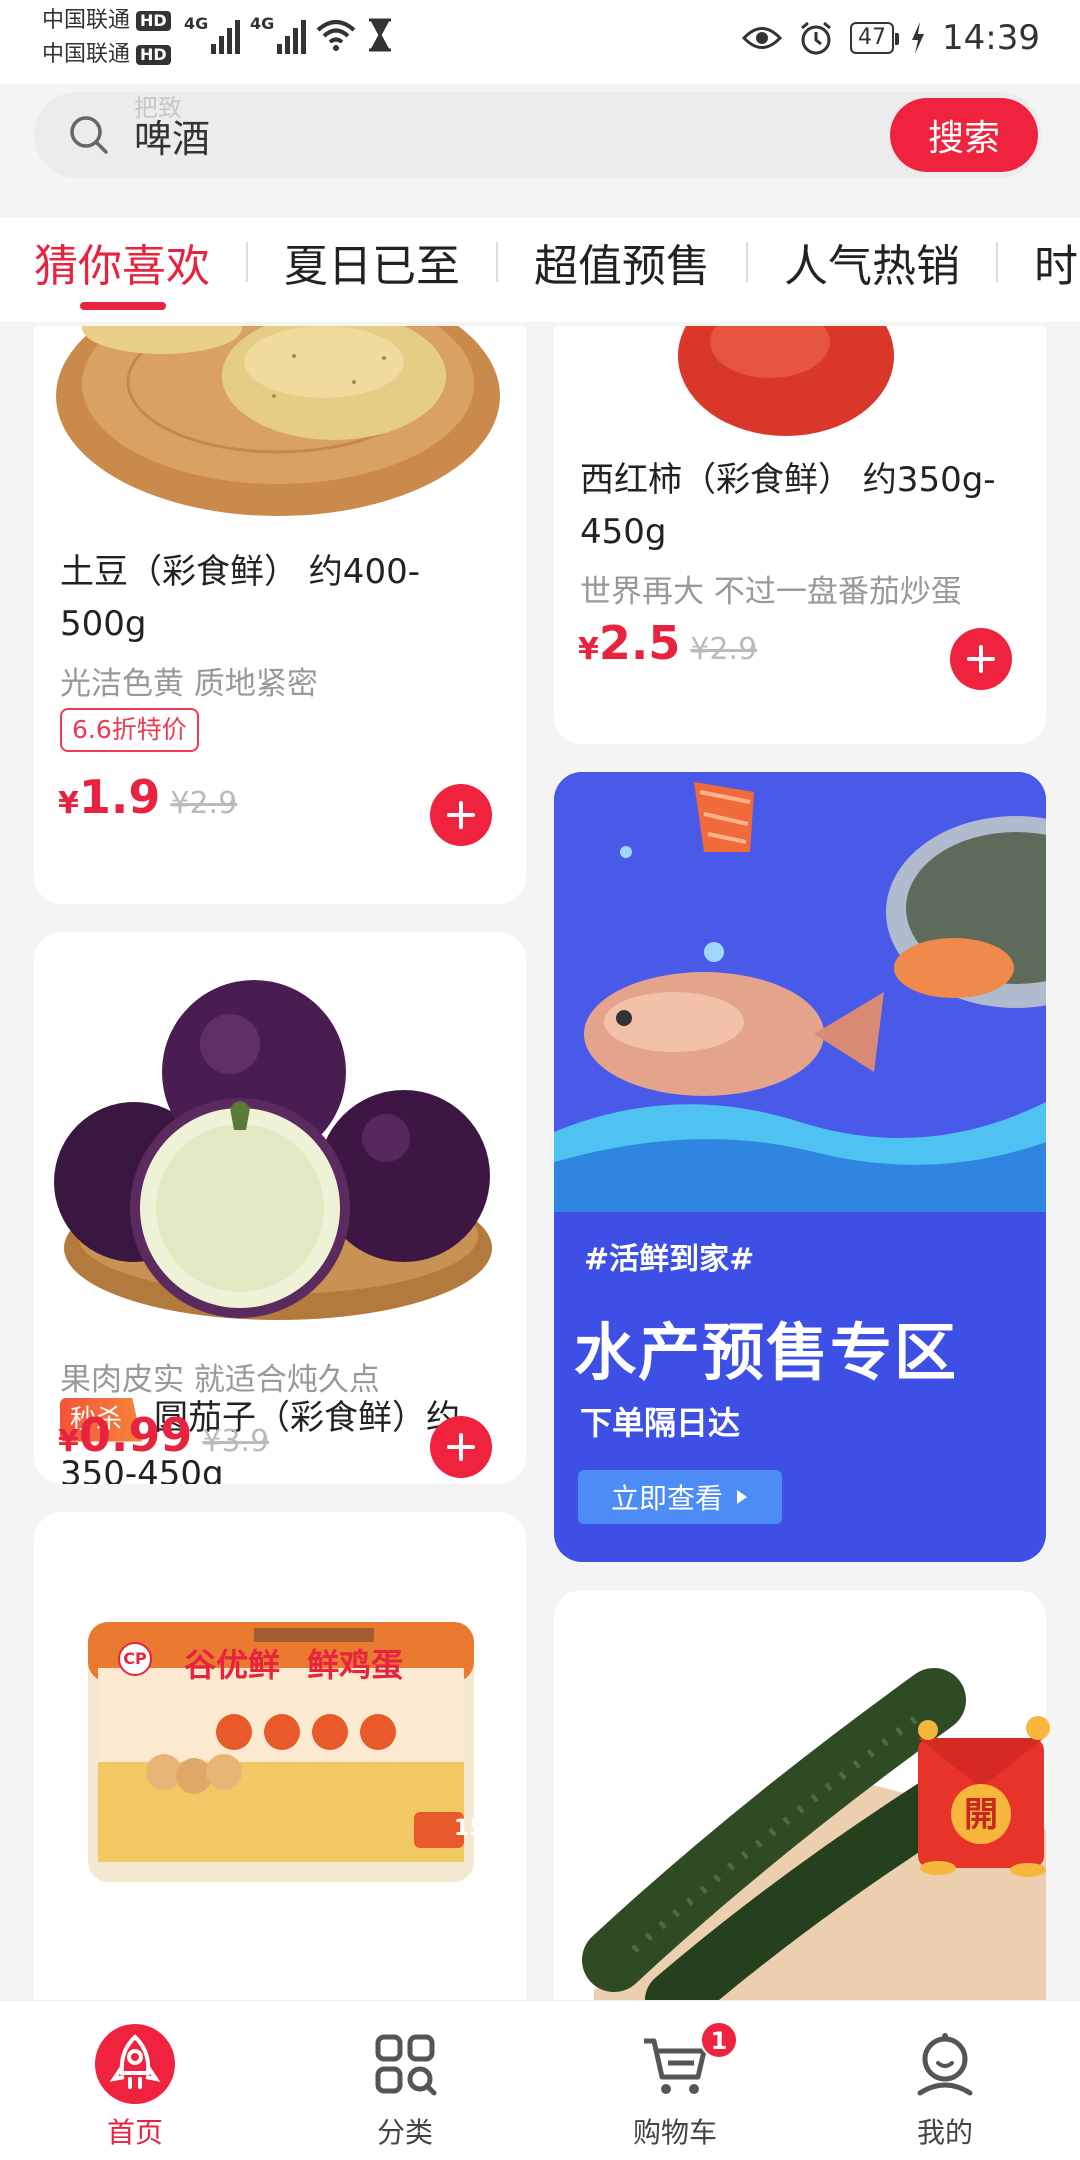 This screenshot has height=2160, width=1080. What do you see at coordinates (540, 42) in the screenshot?
I see `status-bar: 中国联通 HD 中国联通 HD 4G 4G 47 14:39` at bounding box center [540, 42].